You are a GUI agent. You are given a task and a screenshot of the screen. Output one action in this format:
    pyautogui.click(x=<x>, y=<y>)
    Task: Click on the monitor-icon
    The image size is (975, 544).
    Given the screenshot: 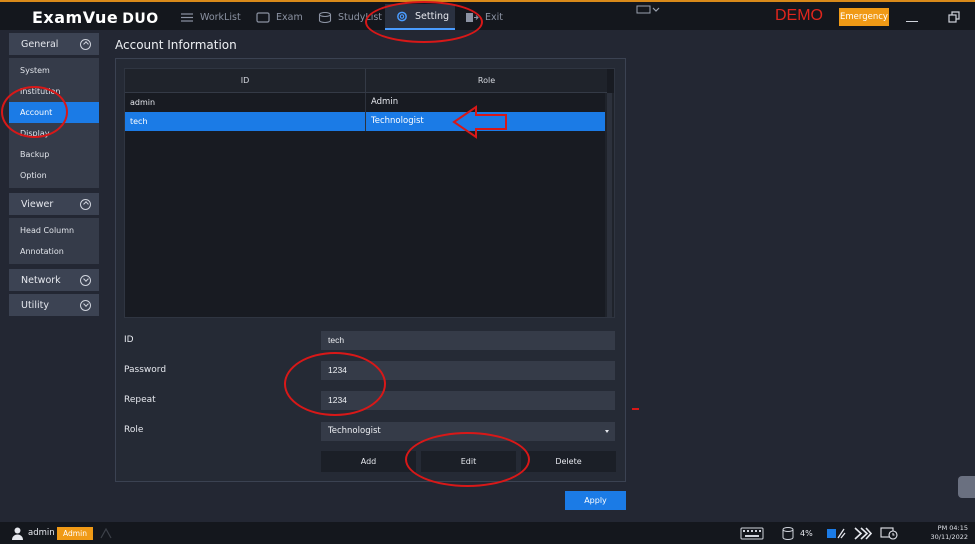 What is the action you would take?
    pyautogui.click(x=263, y=17)
    